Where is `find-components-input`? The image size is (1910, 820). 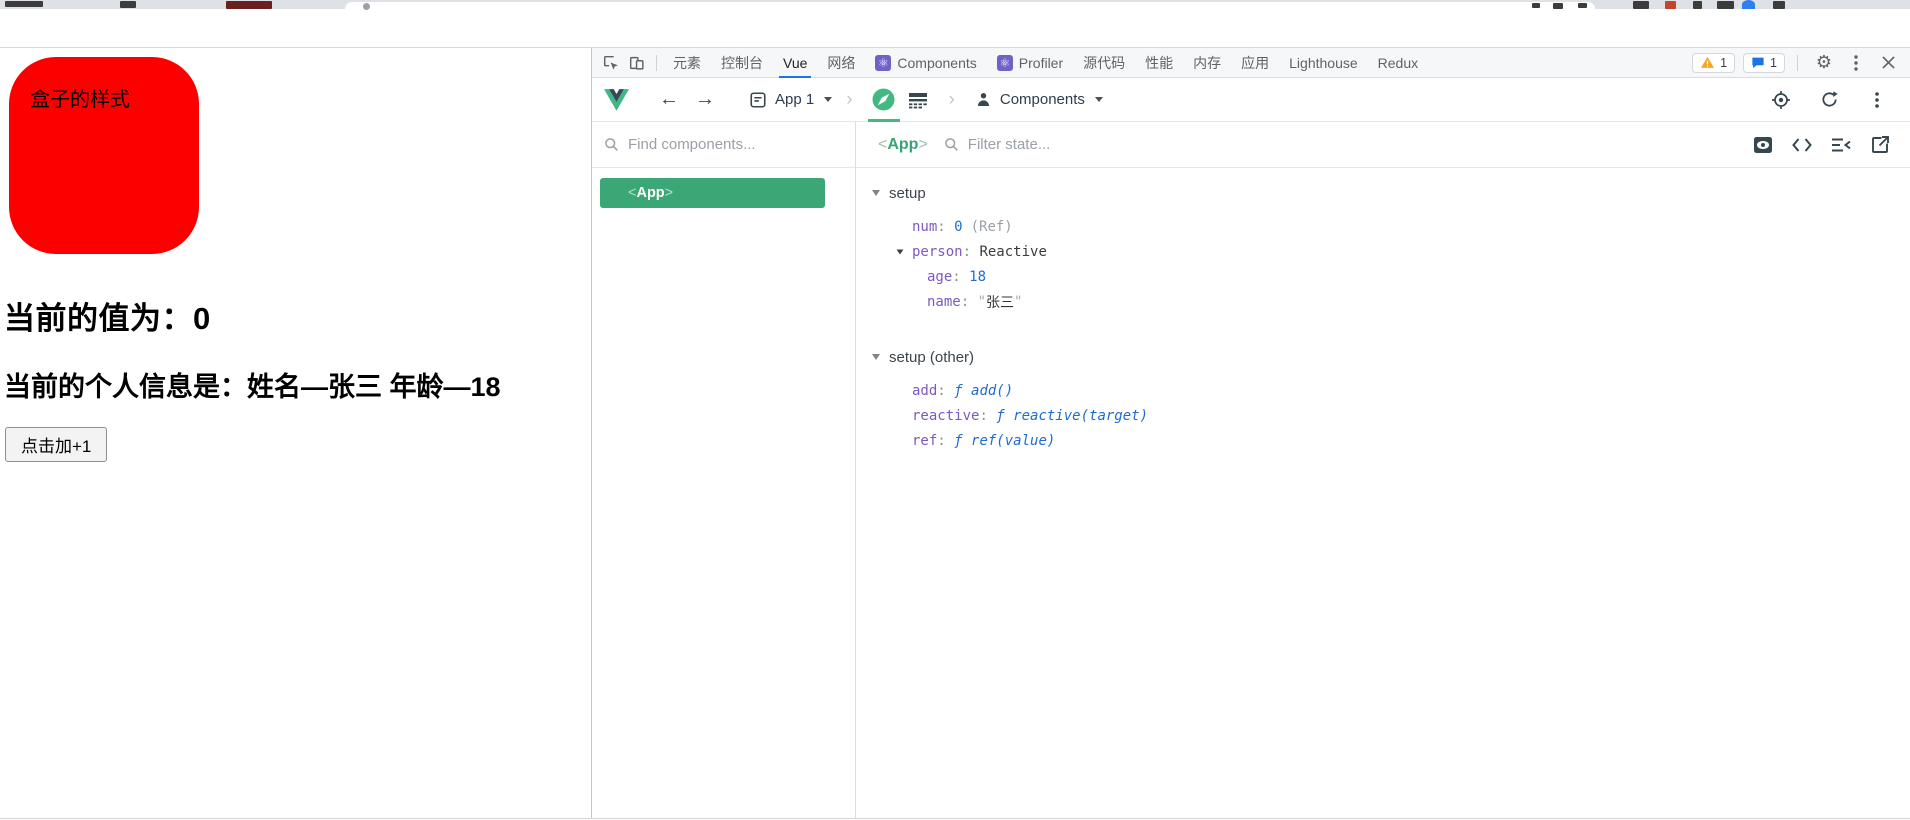
find-components-input is located at coordinates (735, 144).